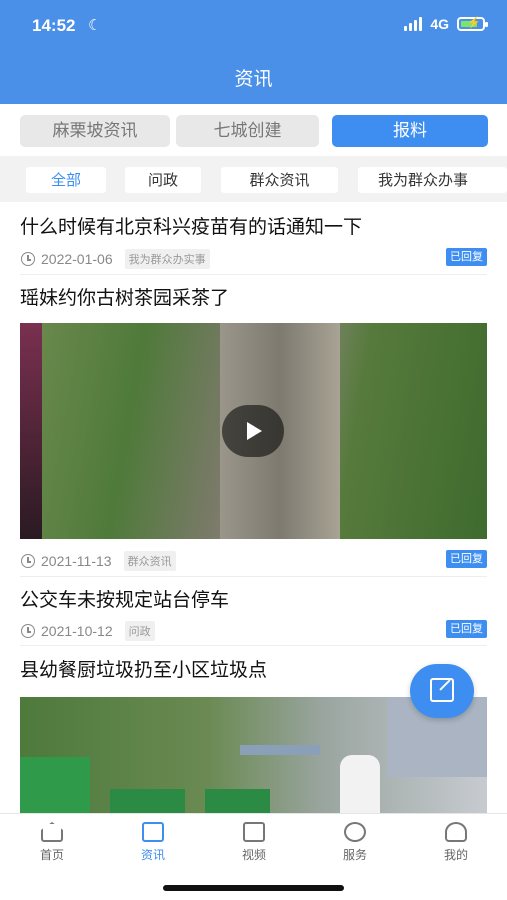 The image size is (507, 900). I want to click on signal-icon, so click(413, 24).